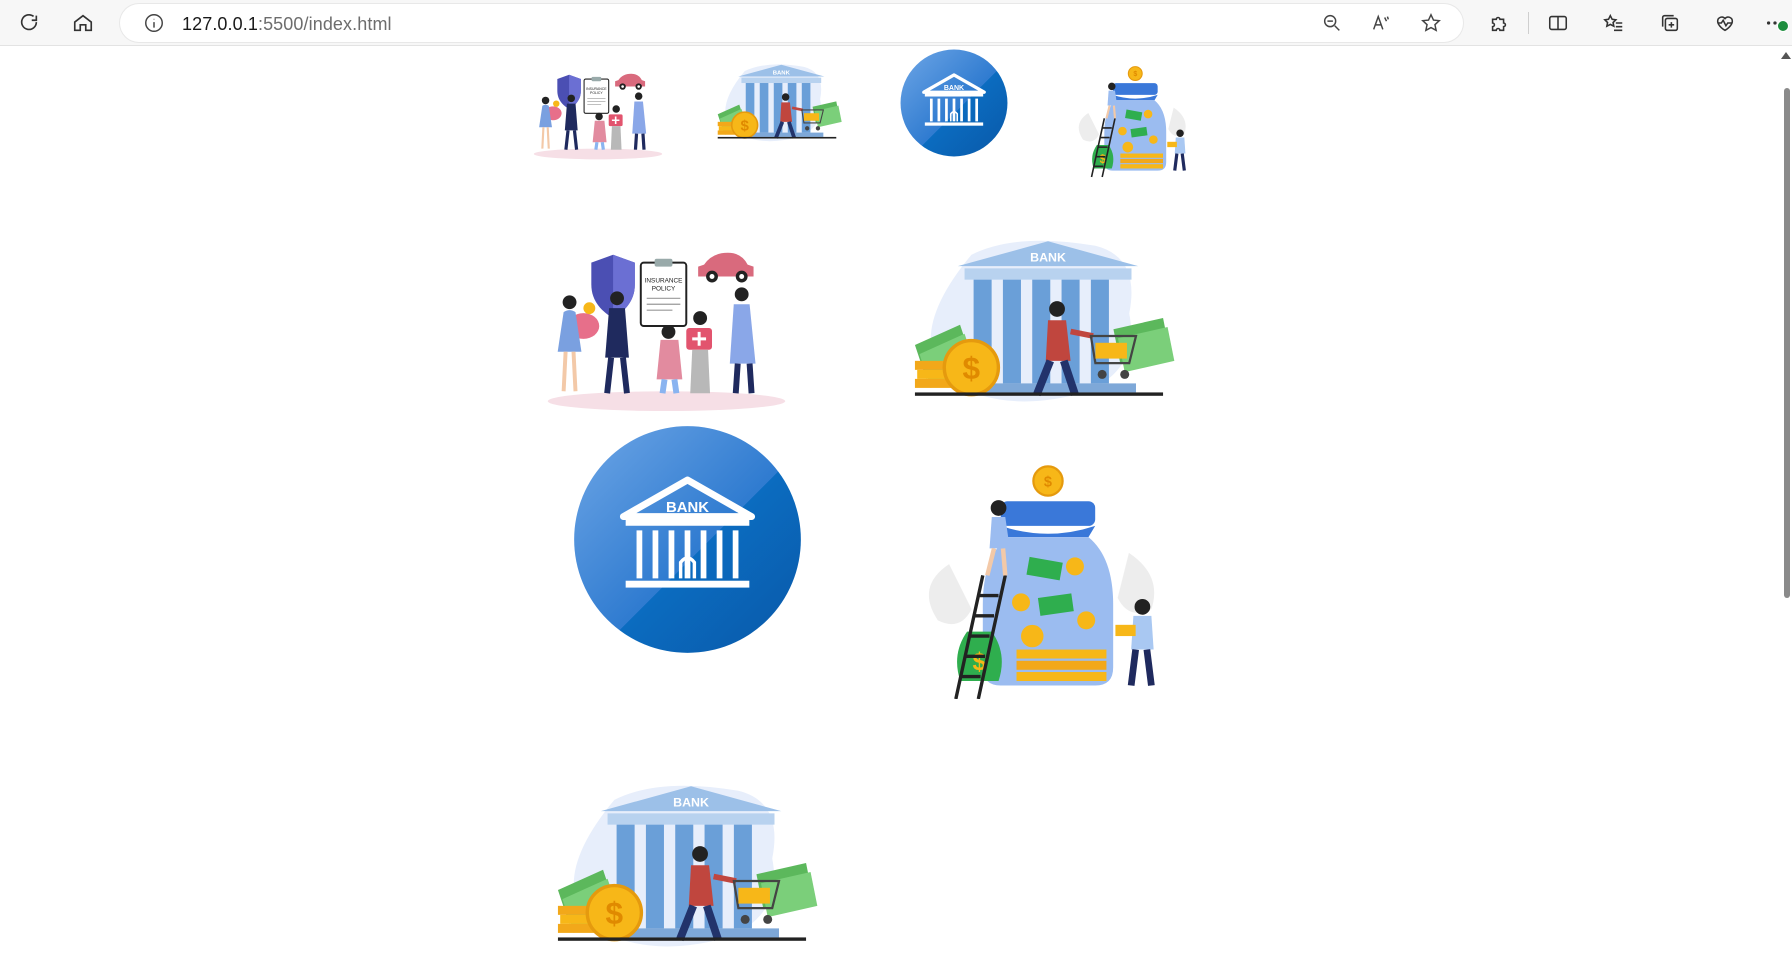 The image size is (1792, 969). I want to click on puzzle-icon, so click(1499, 23).